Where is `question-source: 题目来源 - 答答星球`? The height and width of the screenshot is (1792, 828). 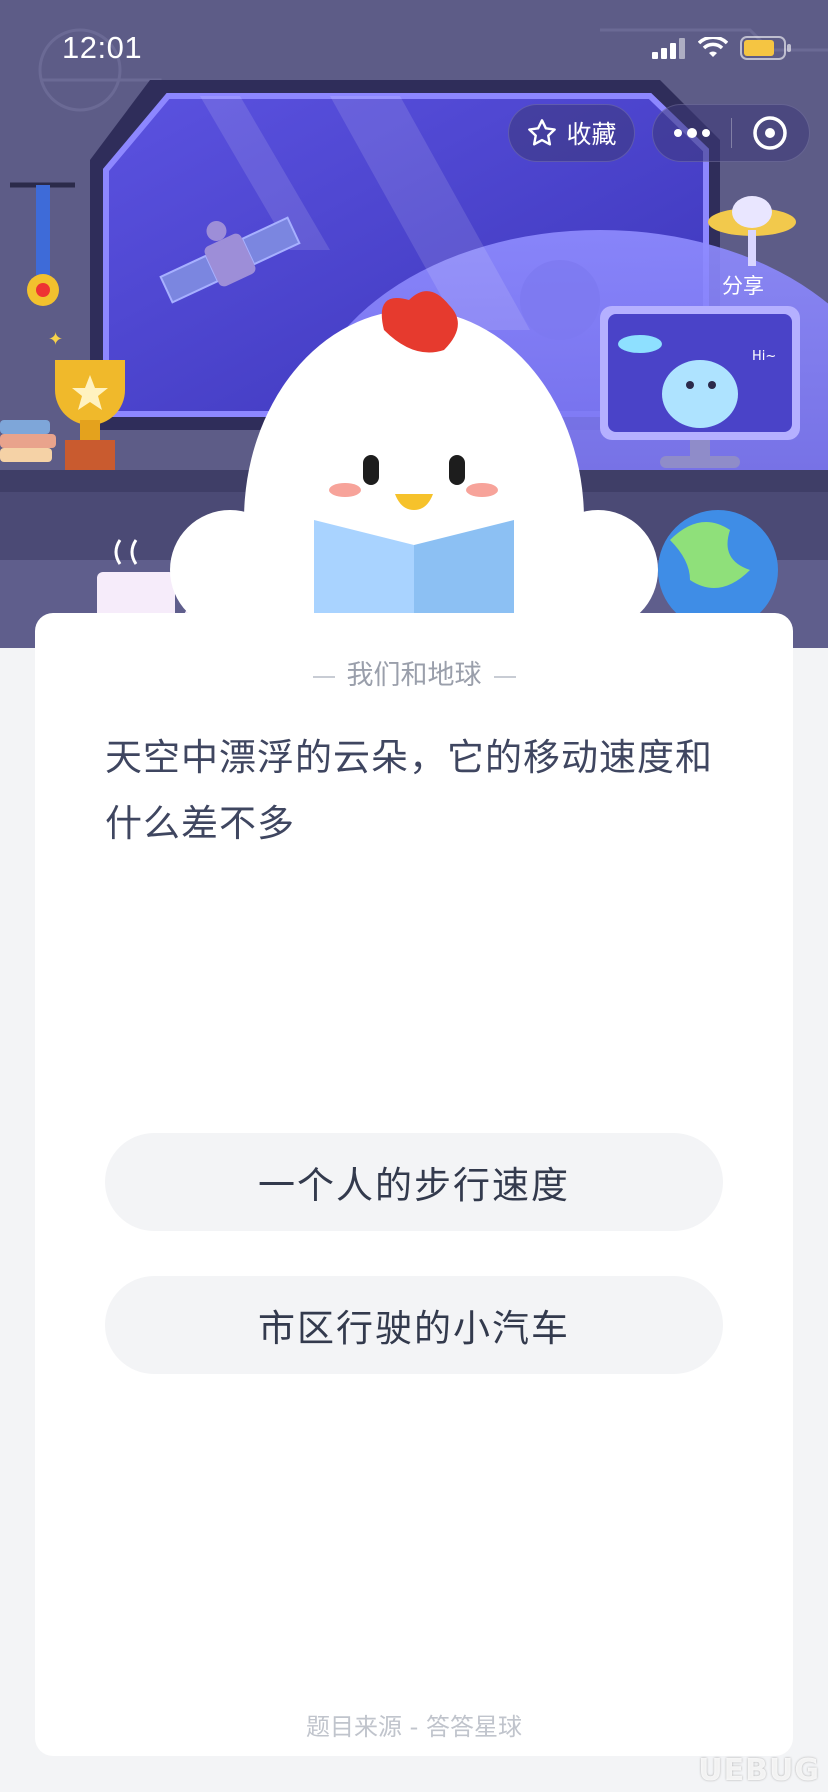
question-source: 题目来源 - 答答星球 is located at coordinates (414, 1727).